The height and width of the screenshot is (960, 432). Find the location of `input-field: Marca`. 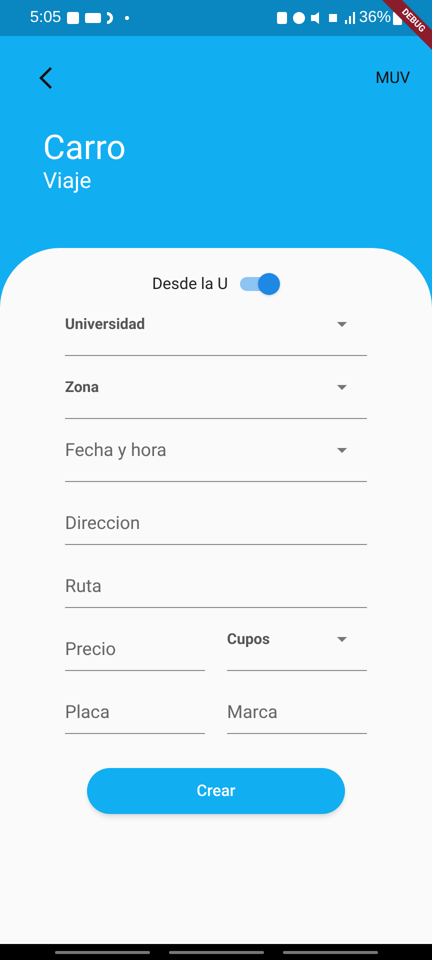

input-field: Marca is located at coordinates (297, 709).